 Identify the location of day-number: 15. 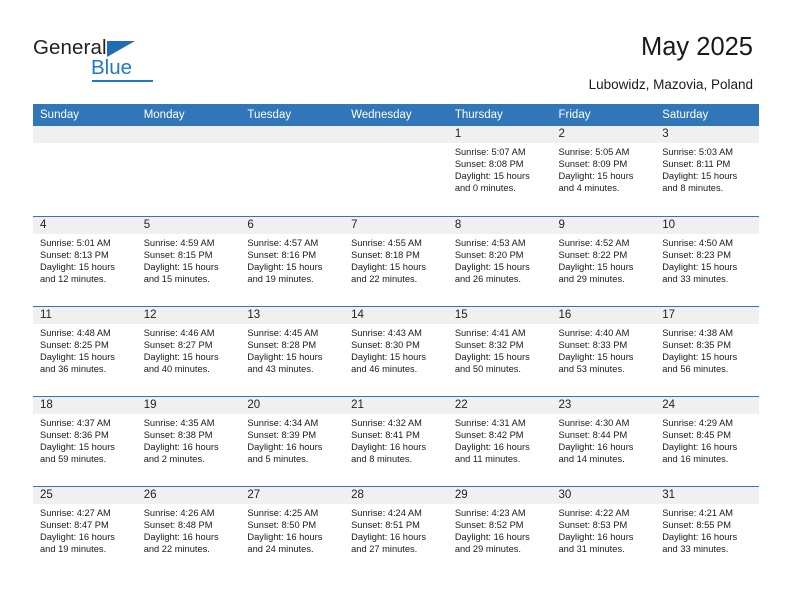
(499, 315).